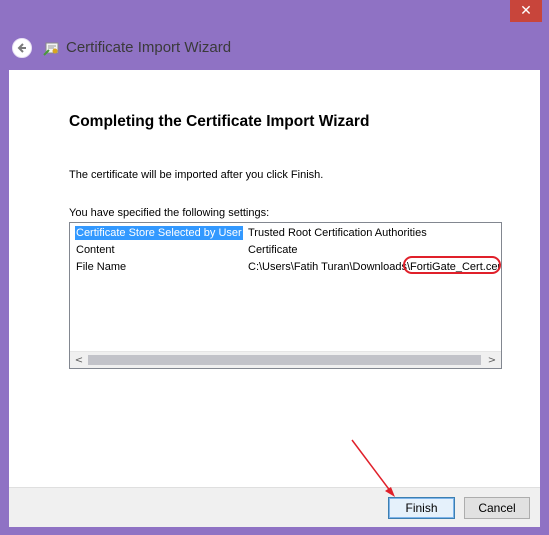  What do you see at coordinates (337, 233) in the screenshot?
I see `setting-value: Trusted Root Certification Authorities` at bounding box center [337, 233].